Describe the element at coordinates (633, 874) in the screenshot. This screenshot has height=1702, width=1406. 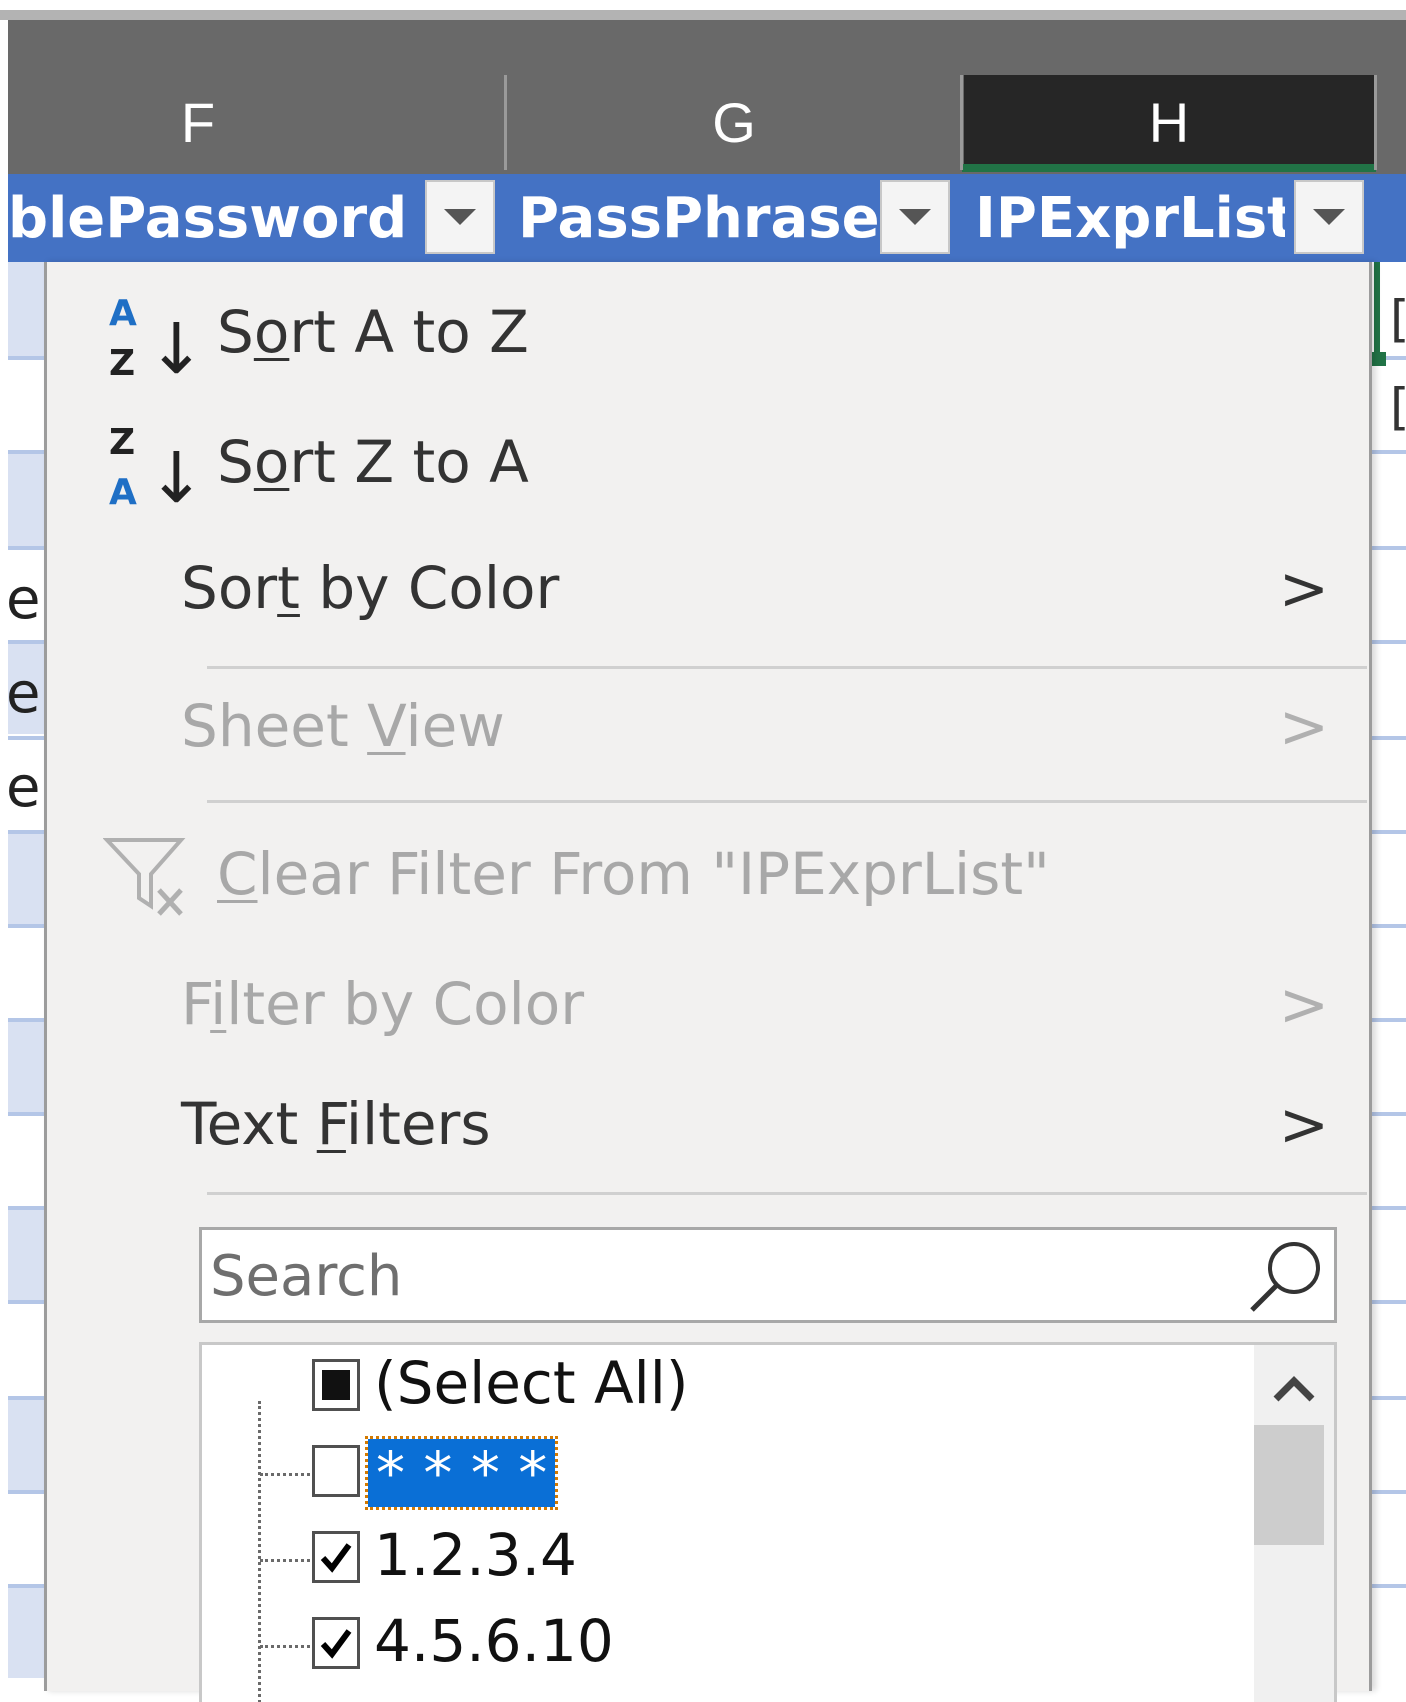
I see `menu-label: Clear Filter From "IPExprList"` at that location.